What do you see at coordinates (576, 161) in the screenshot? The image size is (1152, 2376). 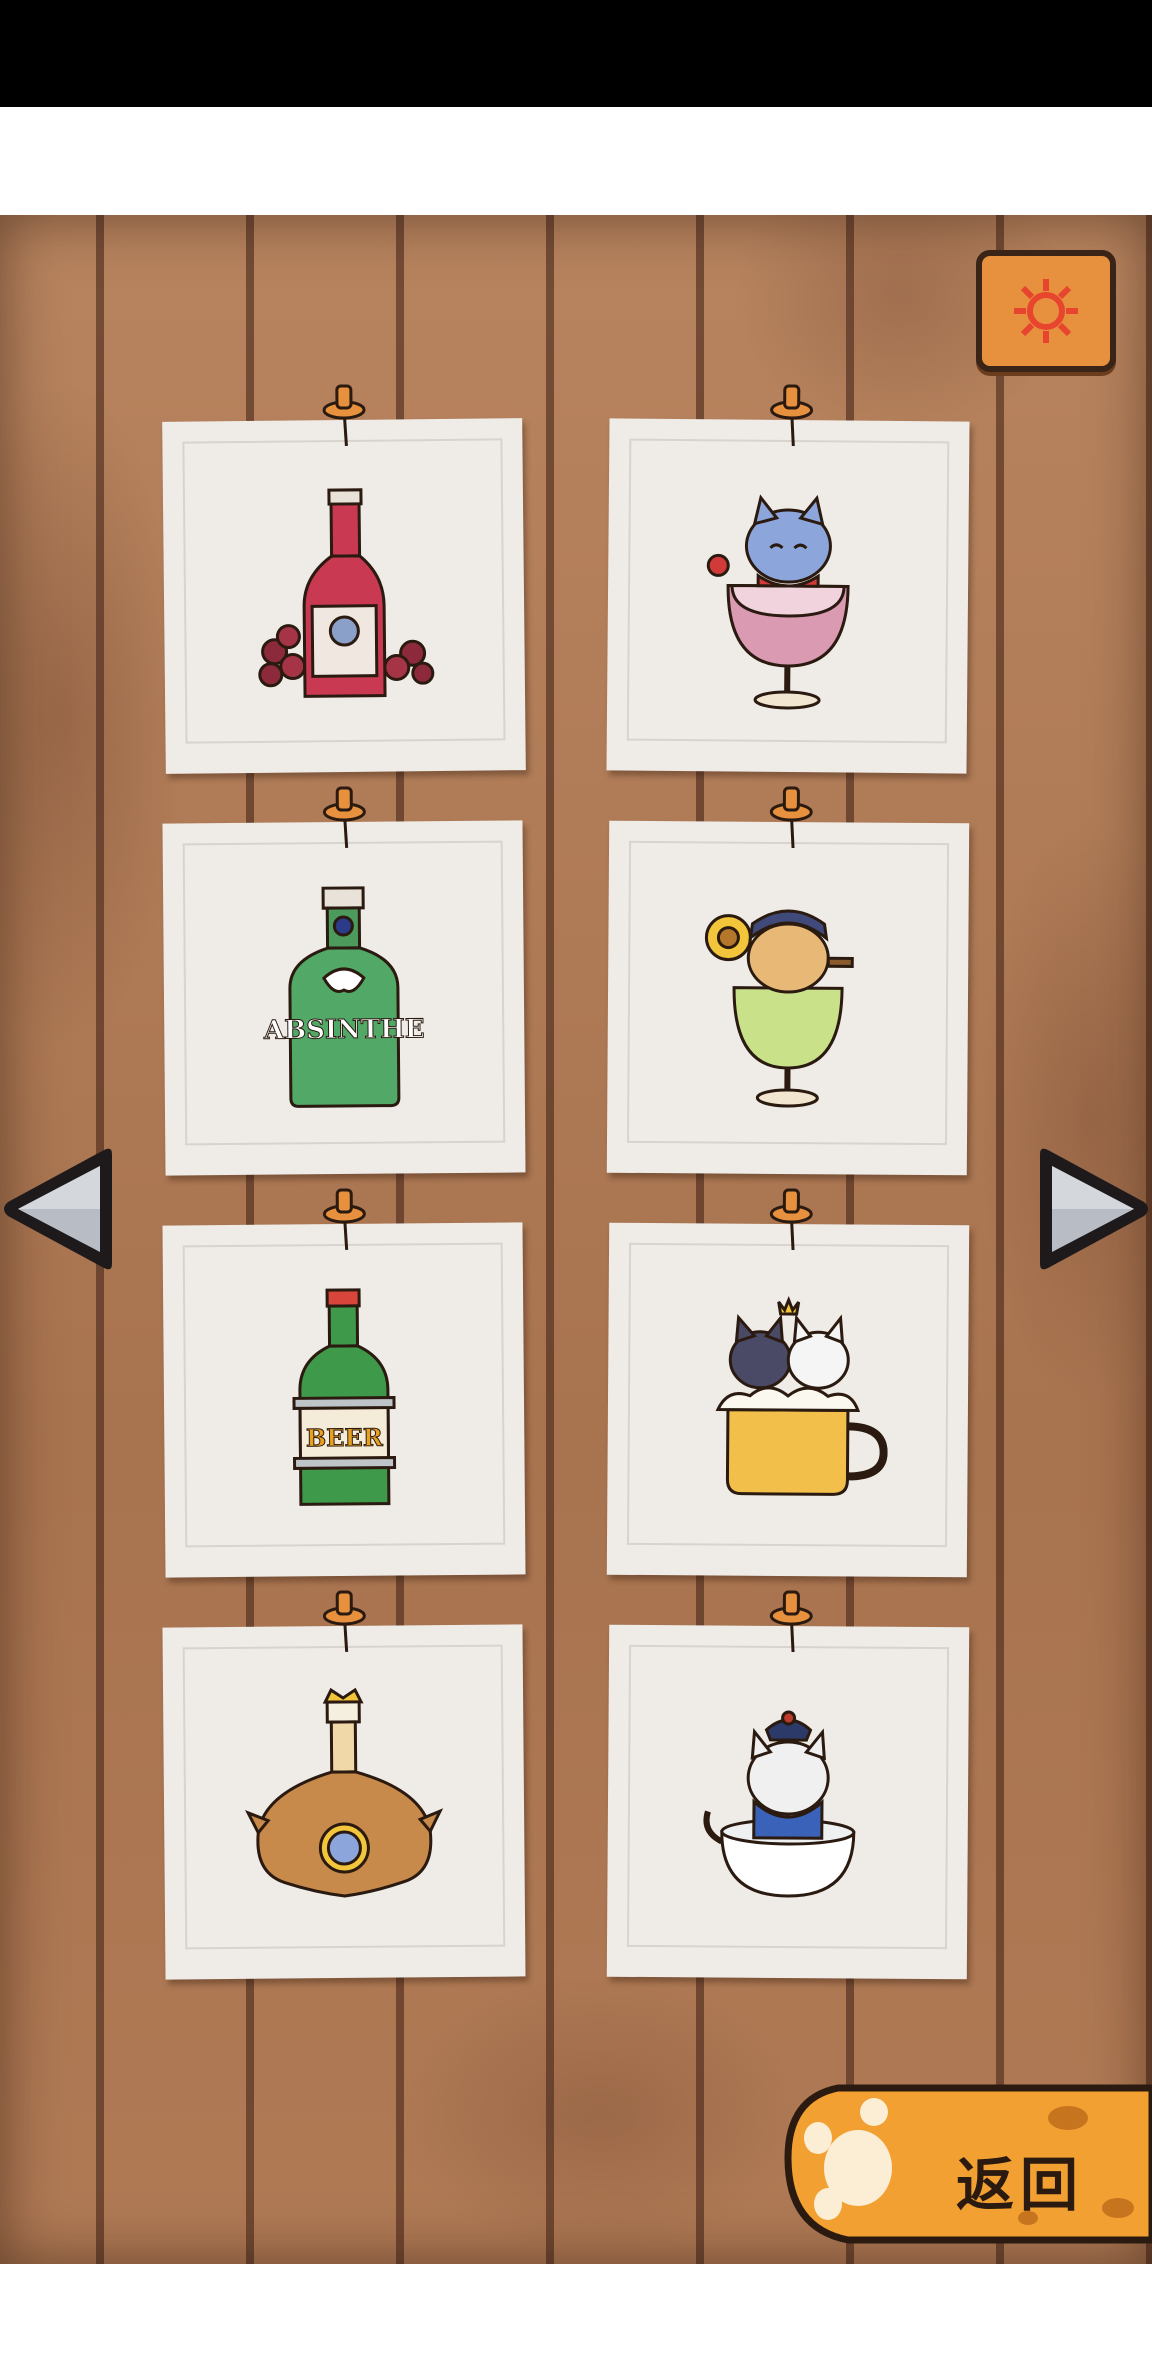 I see `header-spacer` at bounding box center [576, 161].